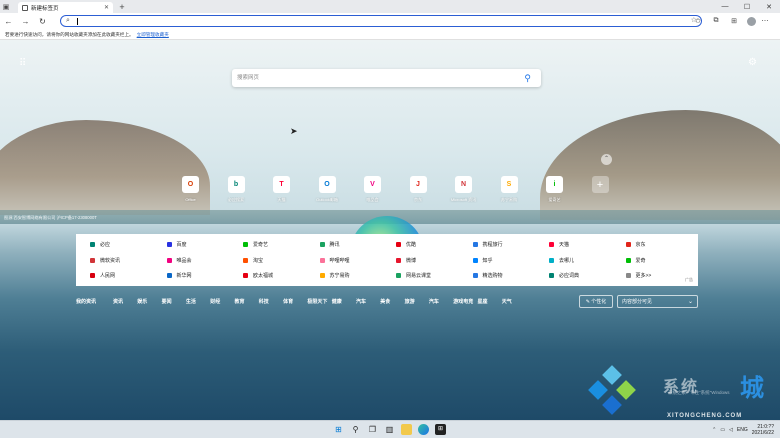 The width and height of the screenshot is (780, 438). What do you see at coordinates (100, 244) in the screenshot?
I see `site-link: 必应` at bounding box center [100, 244].